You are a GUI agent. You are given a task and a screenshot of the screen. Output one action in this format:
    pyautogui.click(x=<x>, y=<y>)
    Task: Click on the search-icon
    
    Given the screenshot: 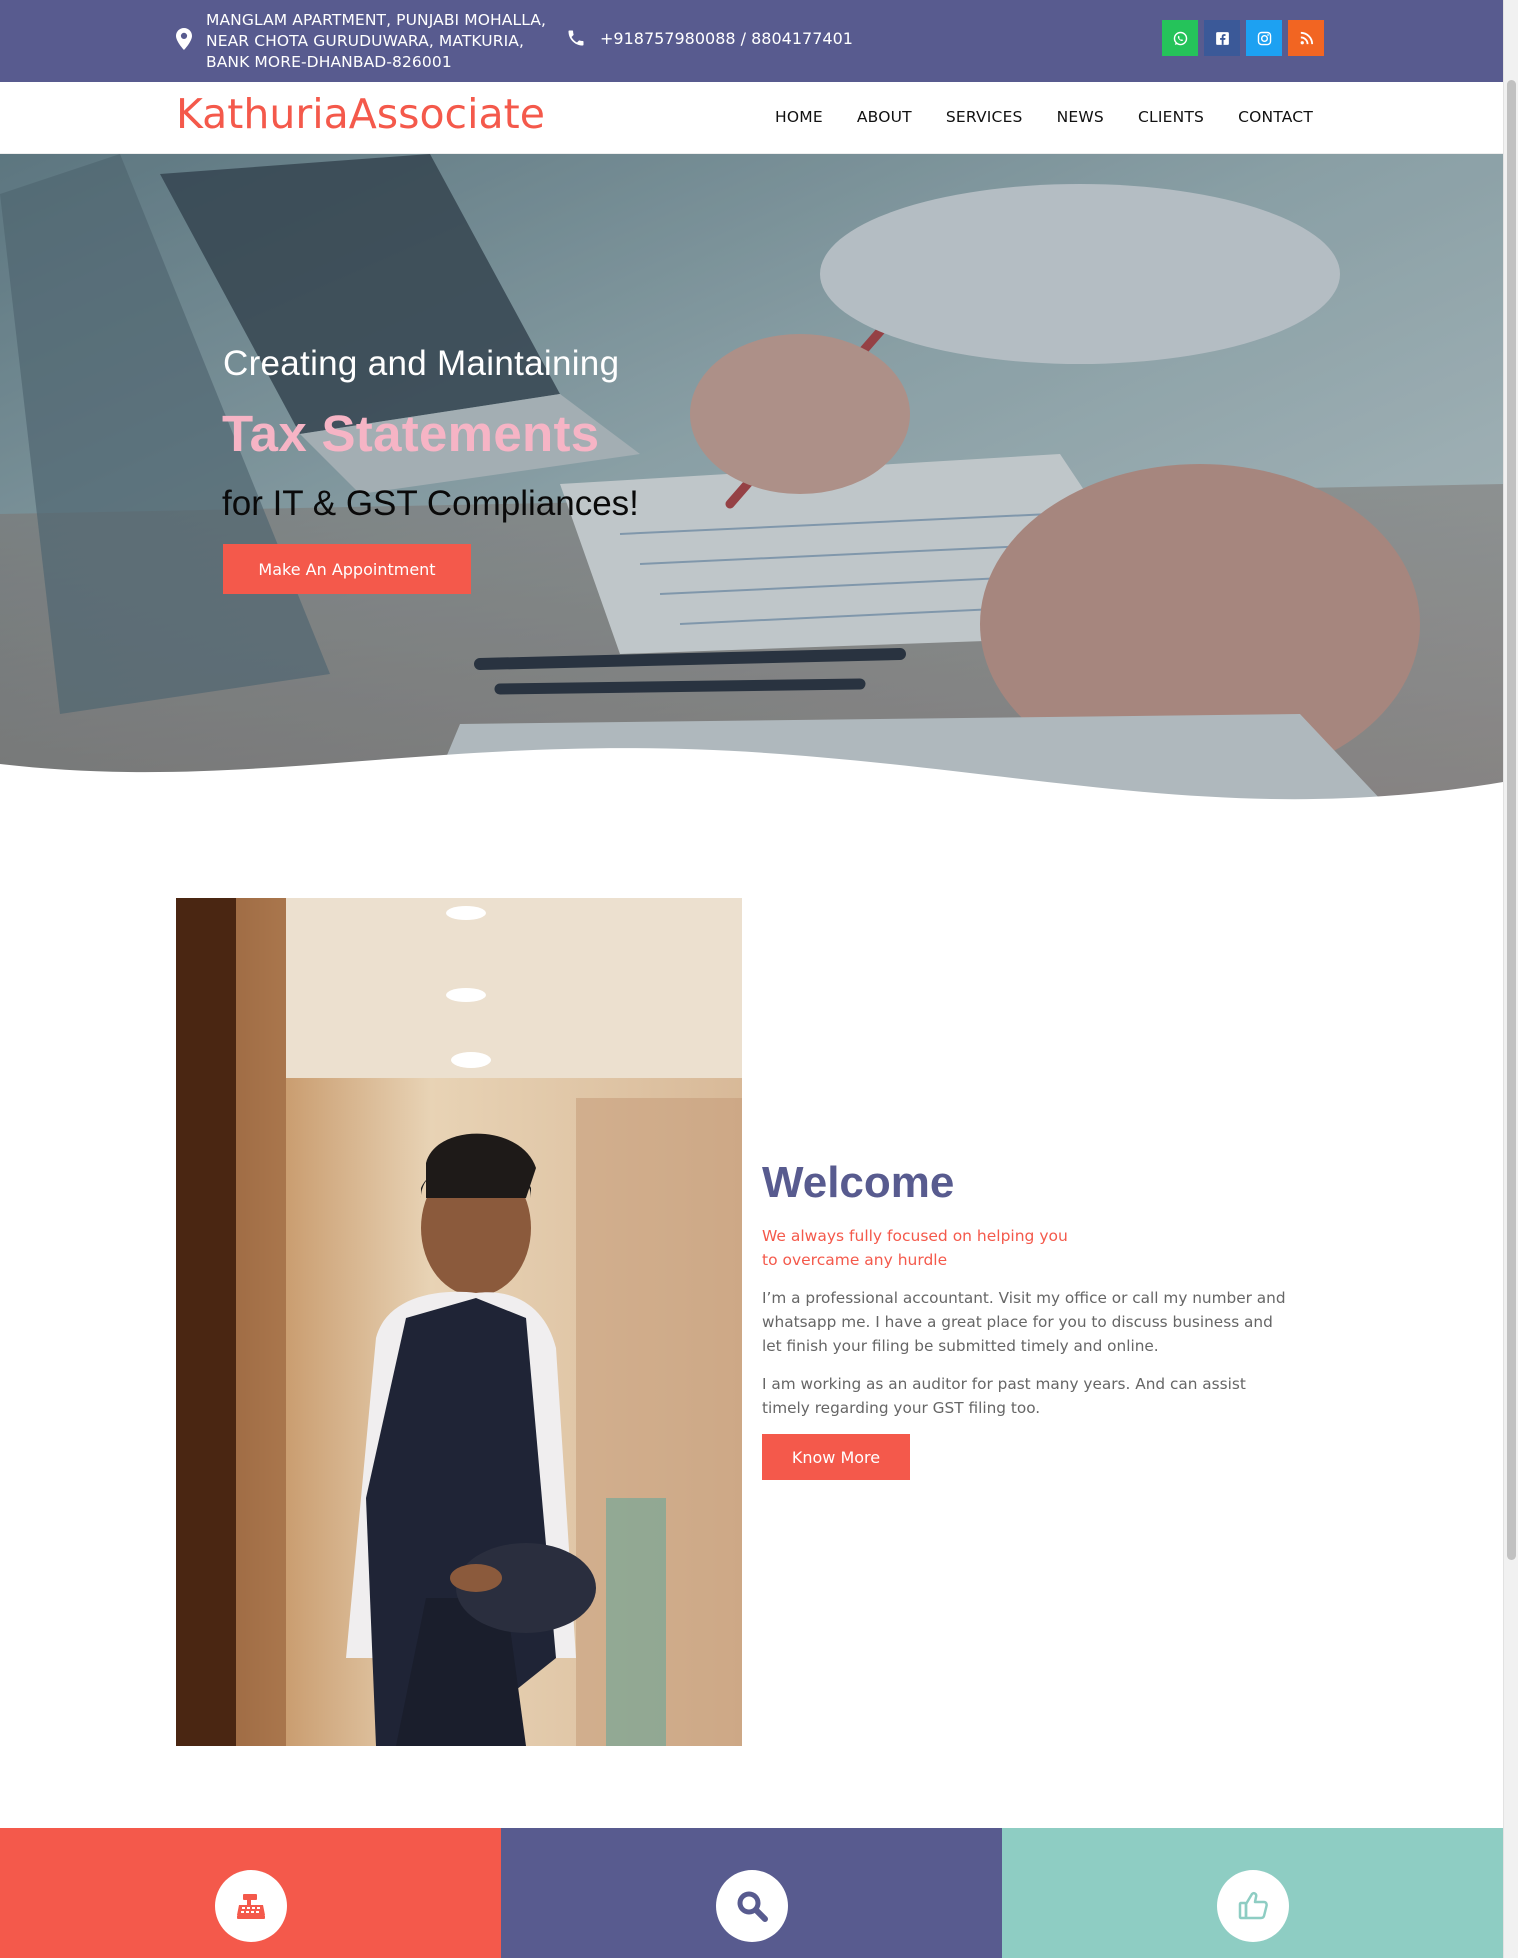 What is the action you would take?
    pyautogui.click(x=752, y=1906)
    